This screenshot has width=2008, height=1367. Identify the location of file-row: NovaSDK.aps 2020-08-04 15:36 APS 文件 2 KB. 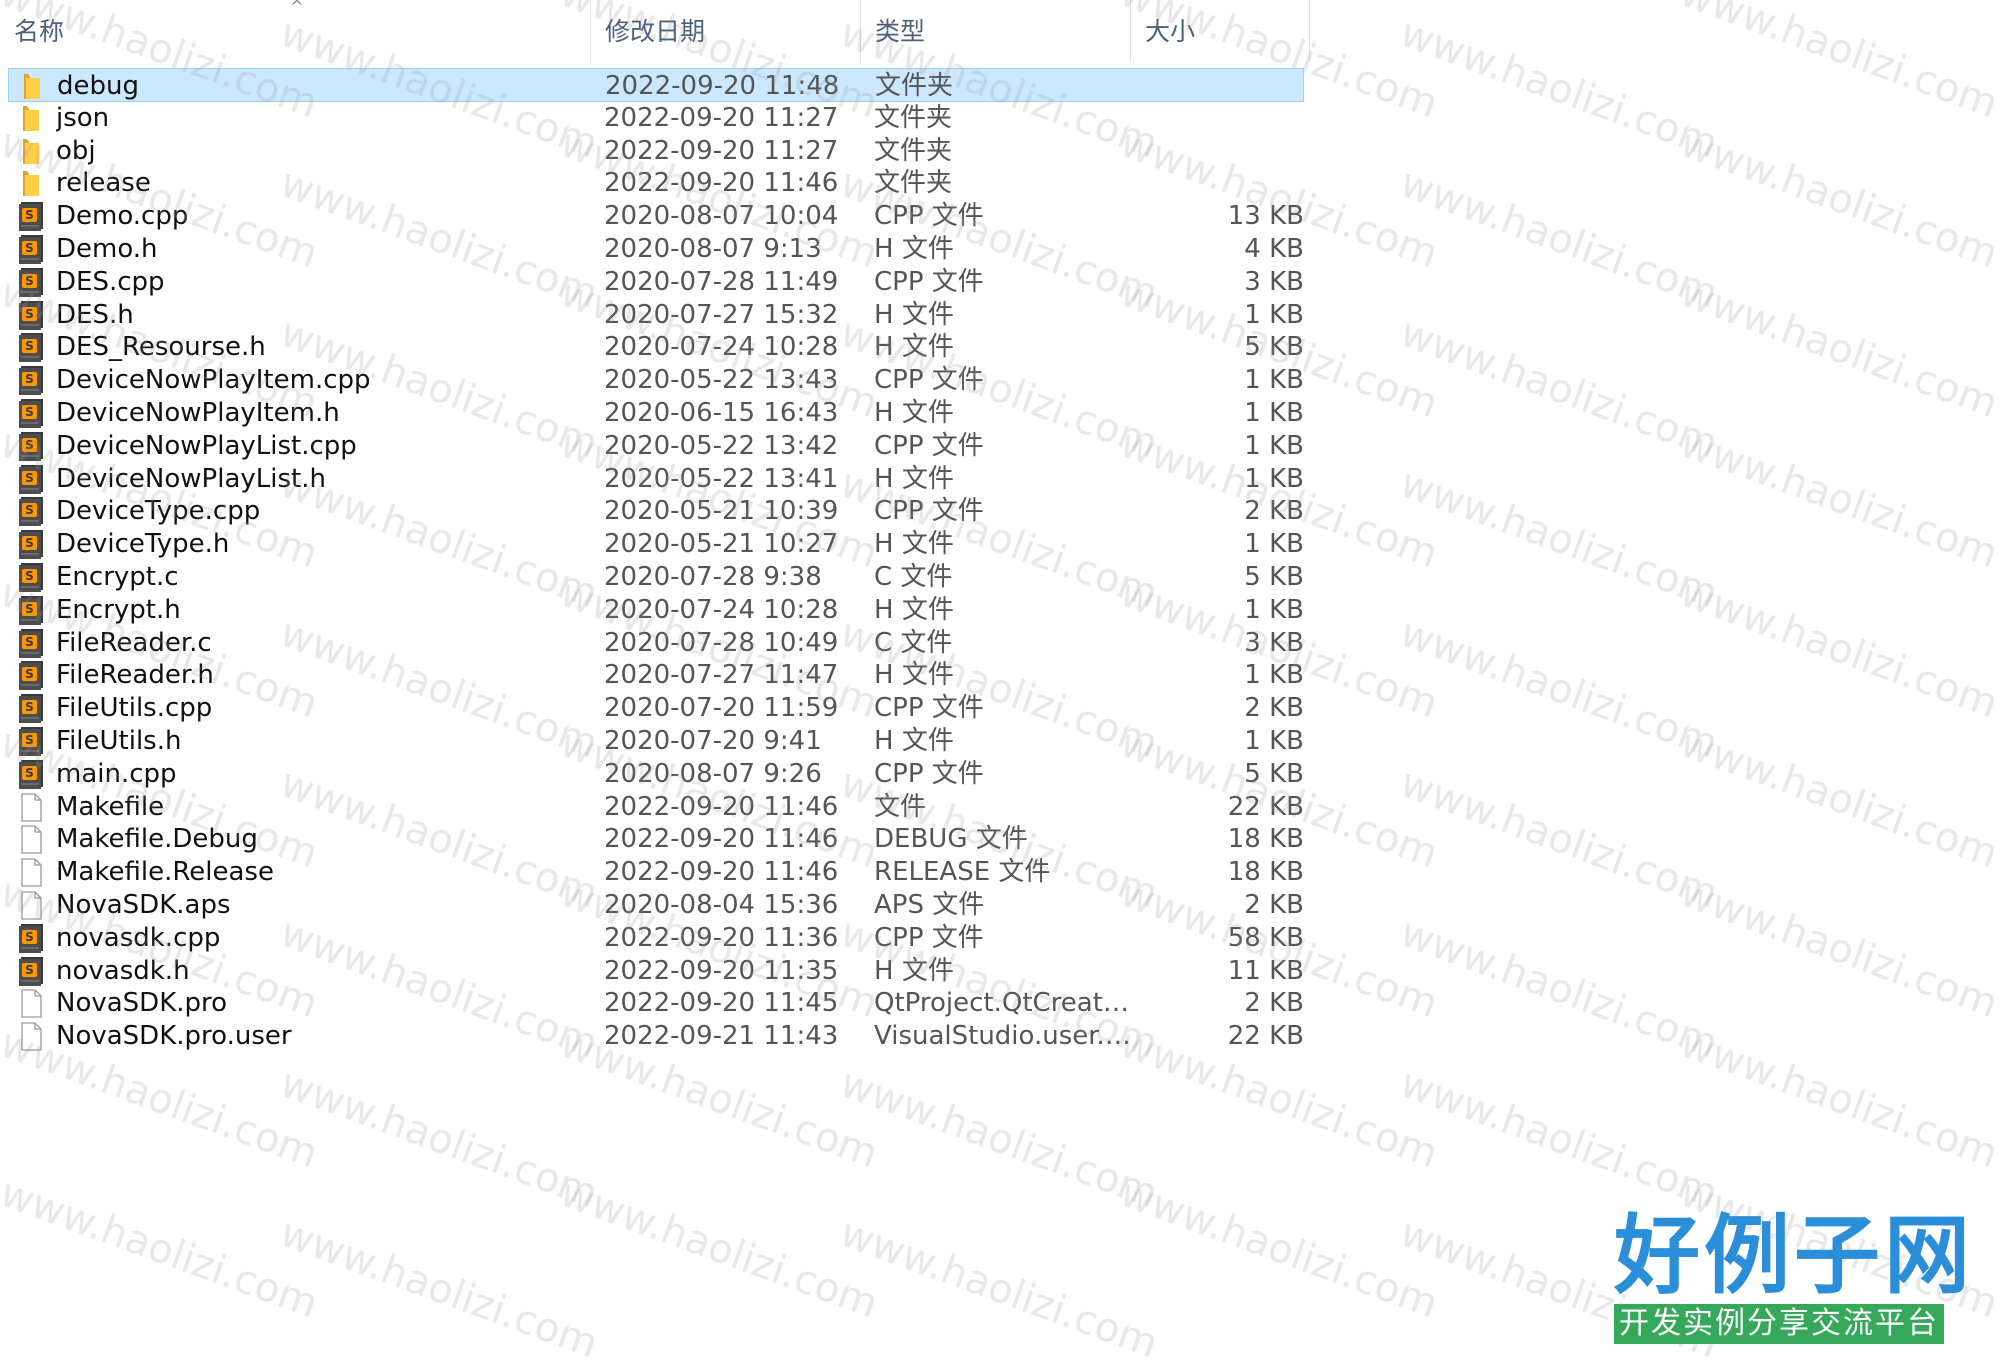
(656, 905).